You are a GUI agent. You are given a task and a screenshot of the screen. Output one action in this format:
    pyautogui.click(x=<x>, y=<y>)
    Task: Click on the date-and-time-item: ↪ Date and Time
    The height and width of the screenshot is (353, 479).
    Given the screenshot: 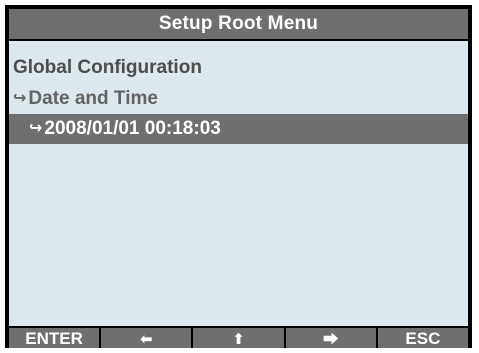 What is the action you would take?
    pyautogui.click(x=240, y=99)
    